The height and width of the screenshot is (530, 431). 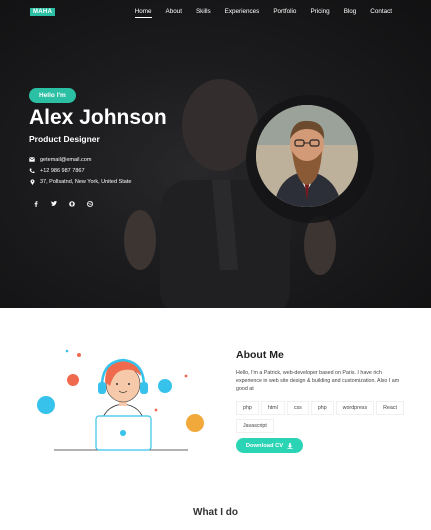 I want to click on download-cv-button: Download CV, so click(x=269, y=445).